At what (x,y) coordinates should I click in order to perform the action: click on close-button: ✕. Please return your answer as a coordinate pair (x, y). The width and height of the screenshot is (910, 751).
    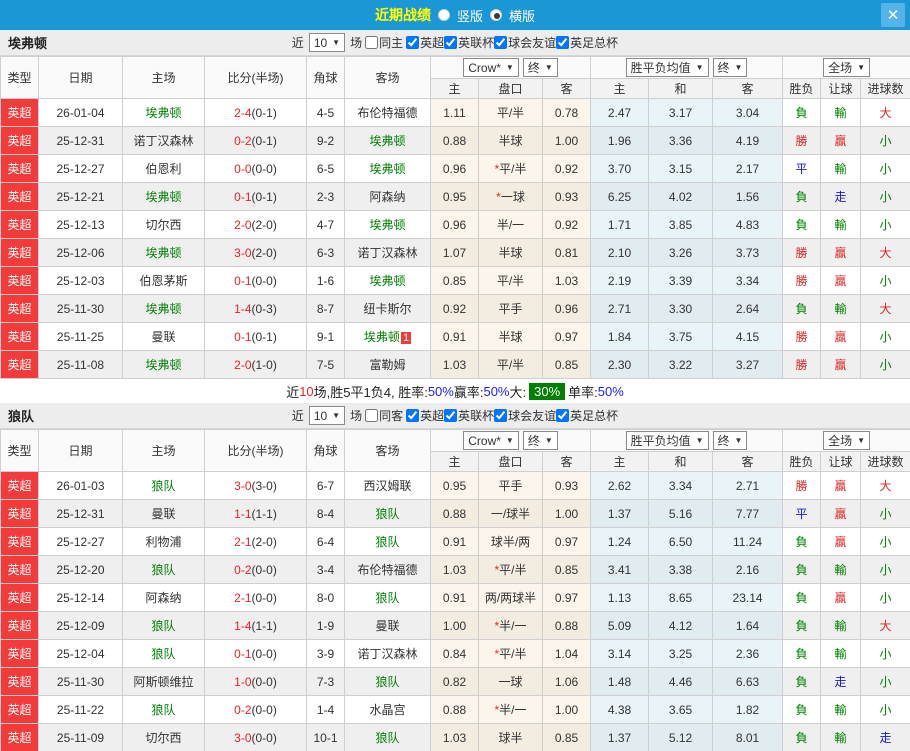
    Looking at the image, I should click on (893, 15).